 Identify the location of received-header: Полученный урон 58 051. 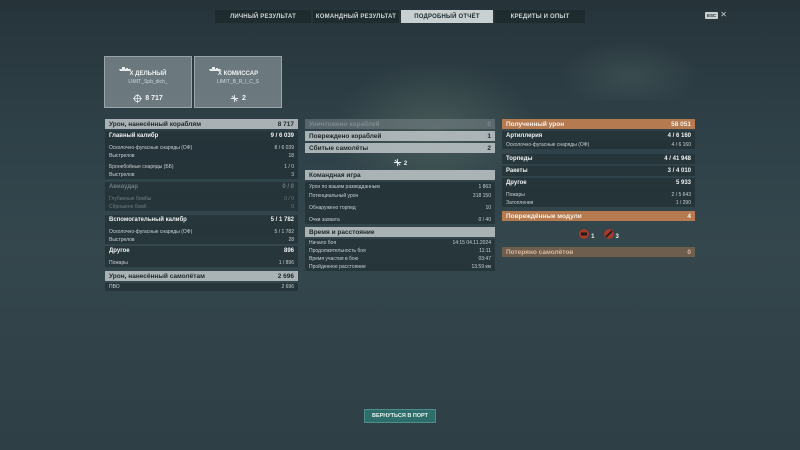
(598, 124).